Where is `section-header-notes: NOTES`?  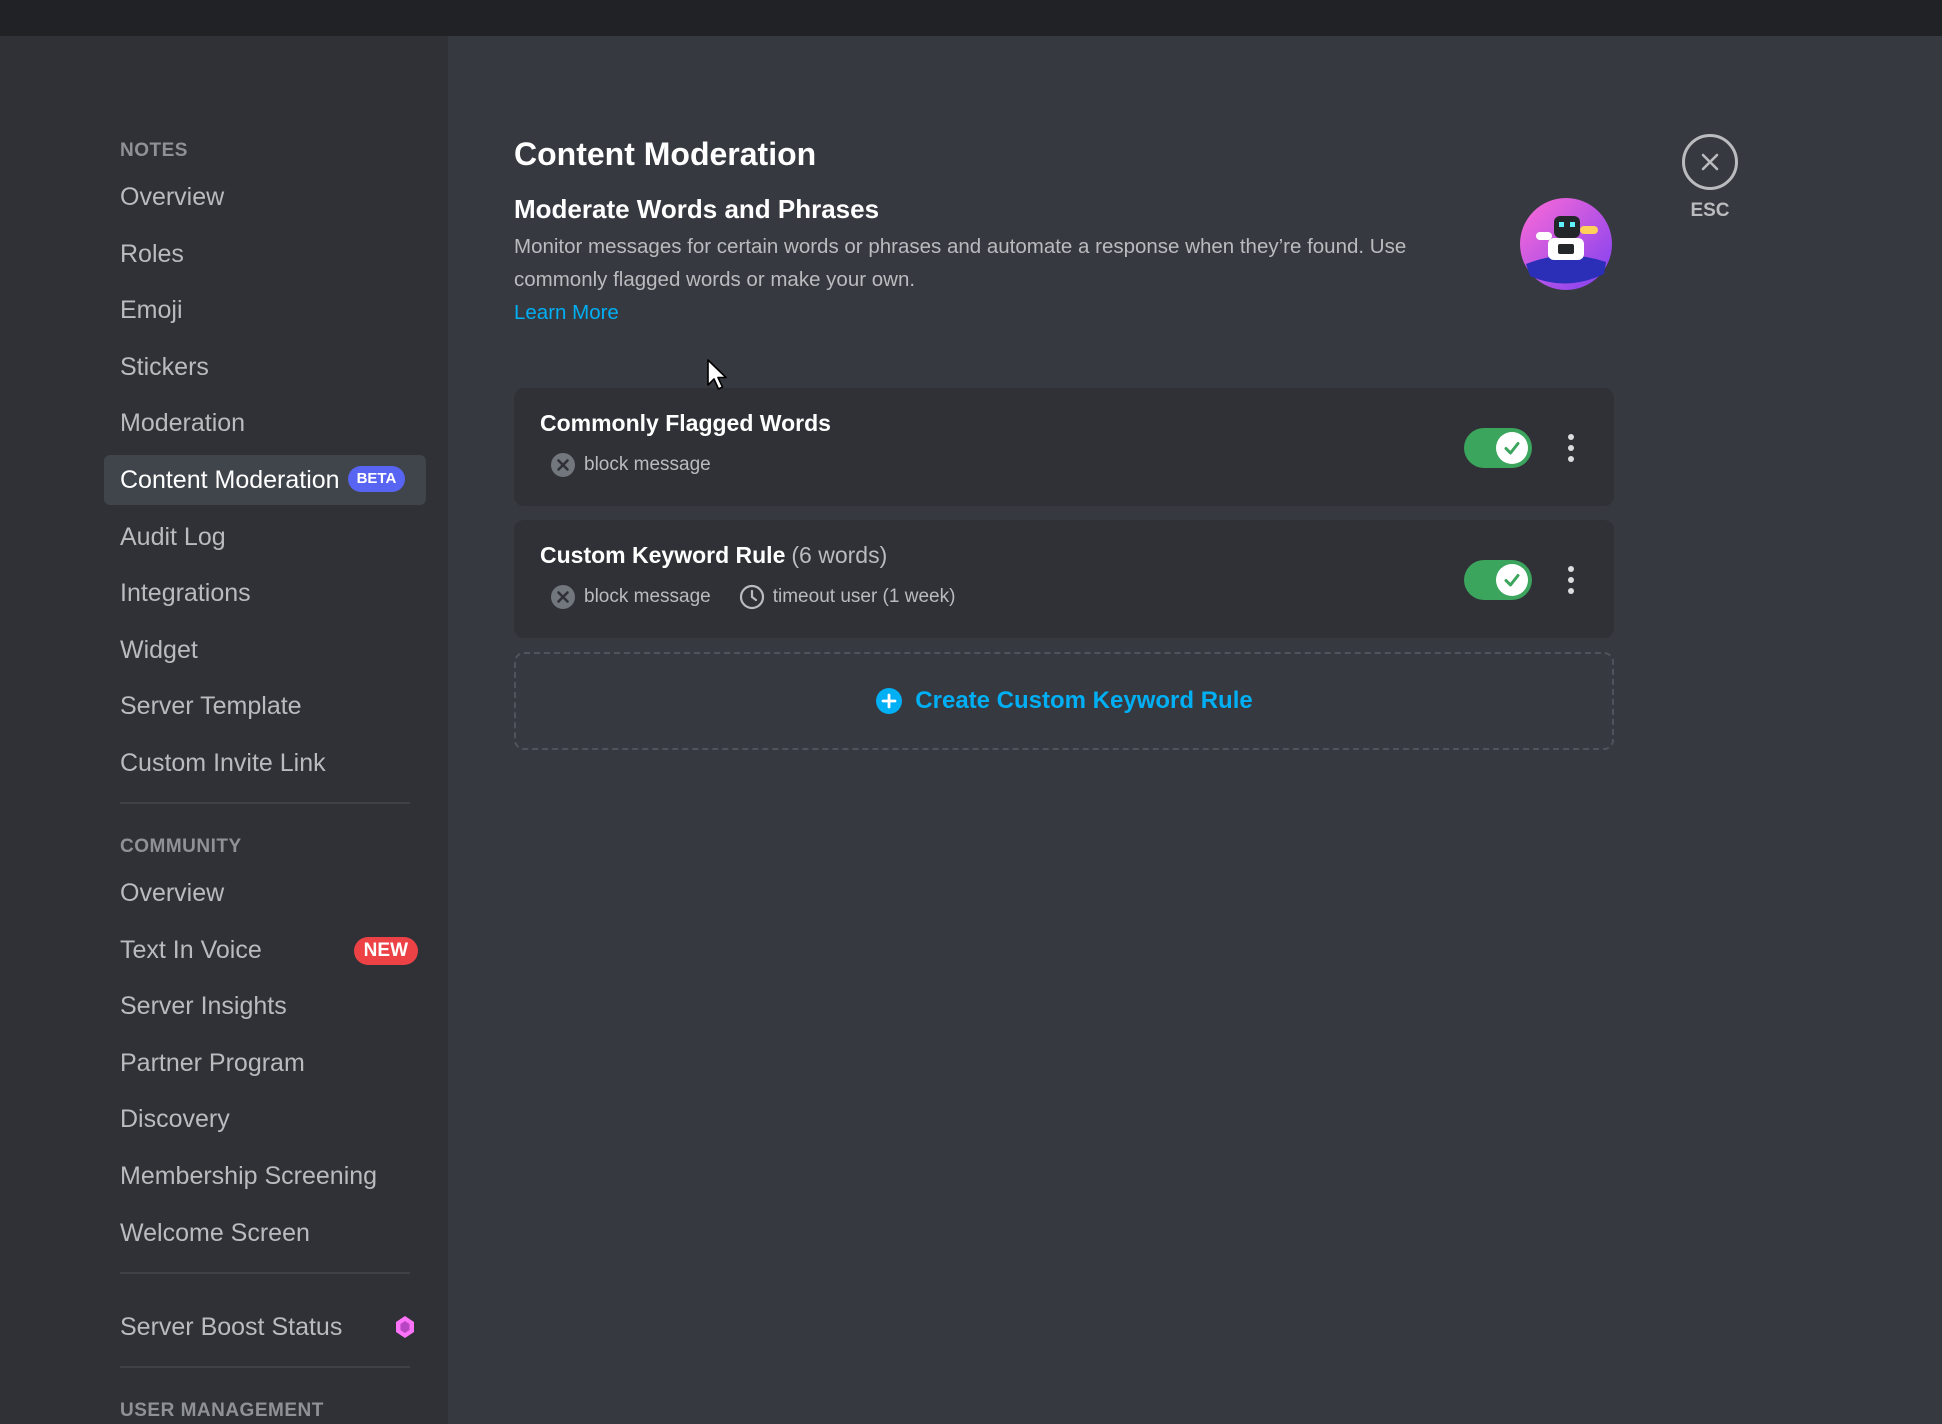 section-header-notes: NOTES is located at coordinates (154, 150).